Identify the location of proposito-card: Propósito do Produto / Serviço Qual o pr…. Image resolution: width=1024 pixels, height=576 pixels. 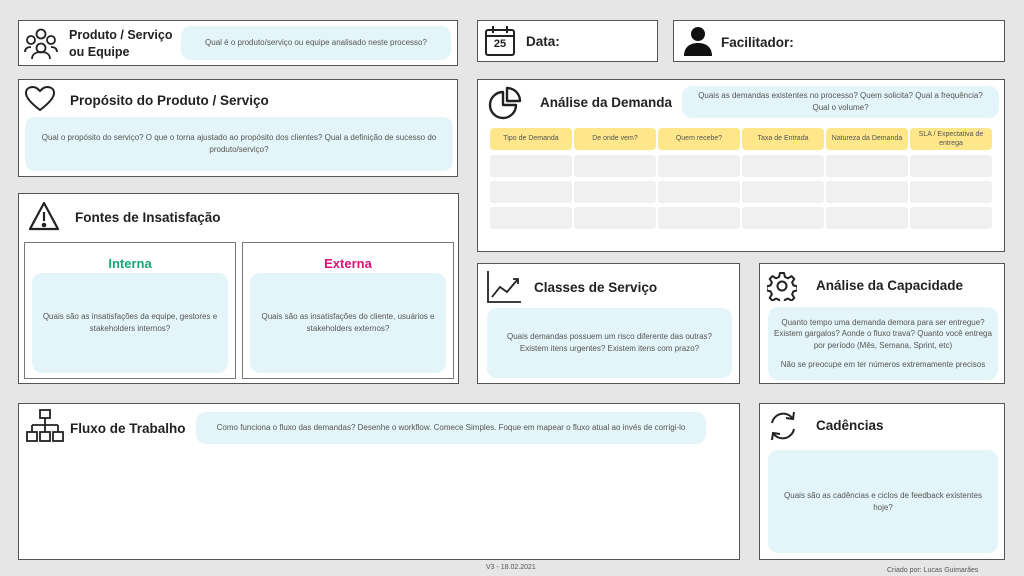
(238, 128).